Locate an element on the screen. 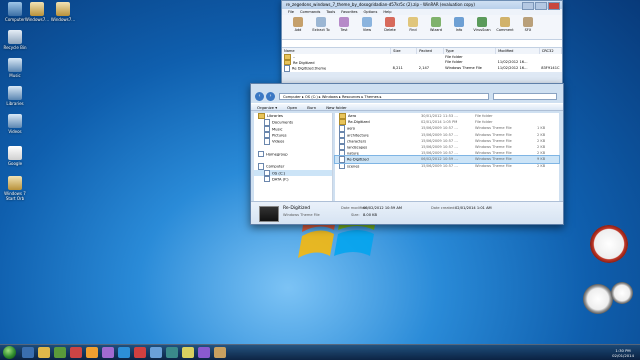 Image resolution: width=640 pixels, height=360 pixels. system-clock: 1:30 PM 02/01/2014 is located at coordinates (626, 353).